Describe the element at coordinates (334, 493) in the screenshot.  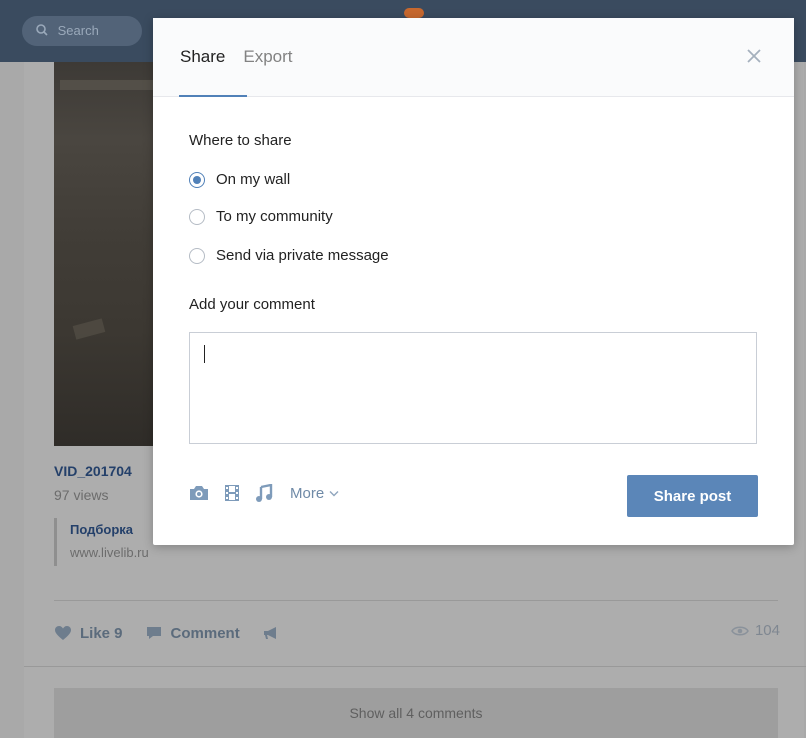
I see `chevron-down-icon` at that location.